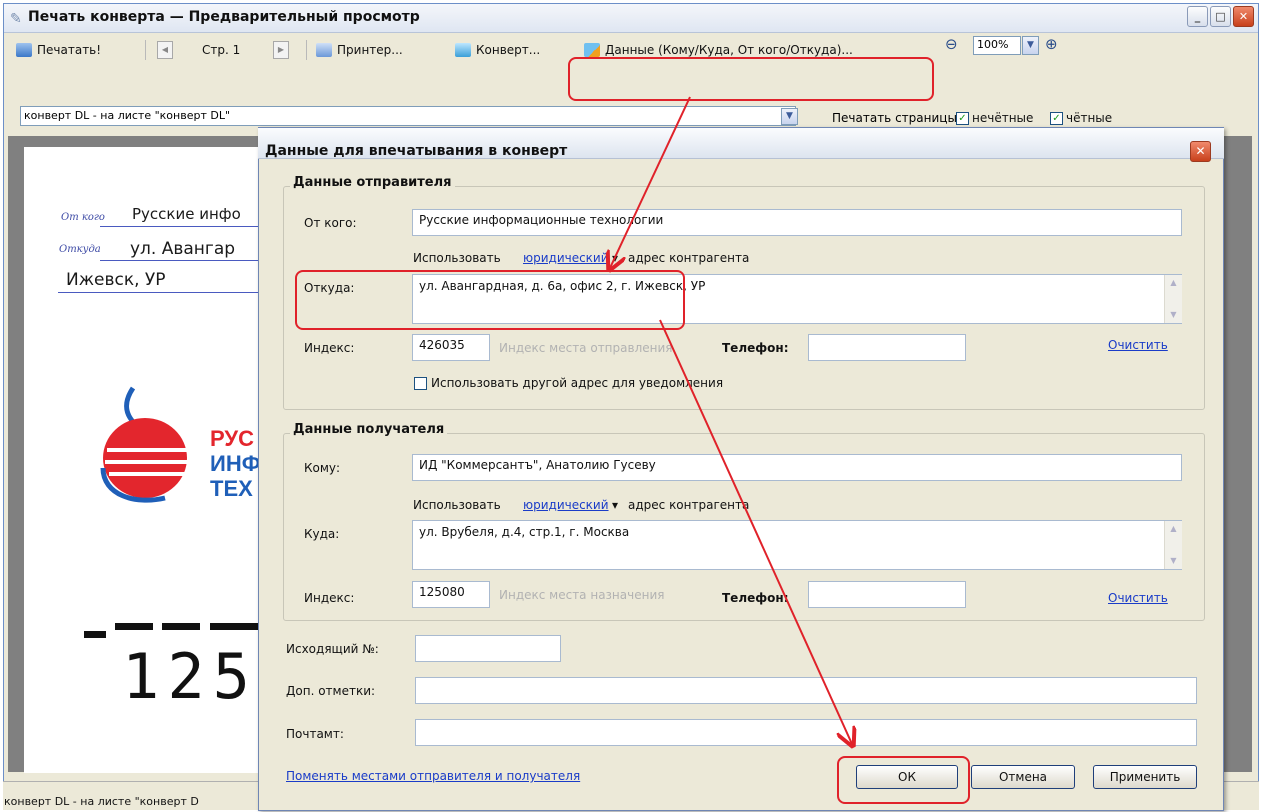 This screenshot has width=1264, height=812. I want to click on additional-marks-label: Доп. отметки:, so click(331, 691).